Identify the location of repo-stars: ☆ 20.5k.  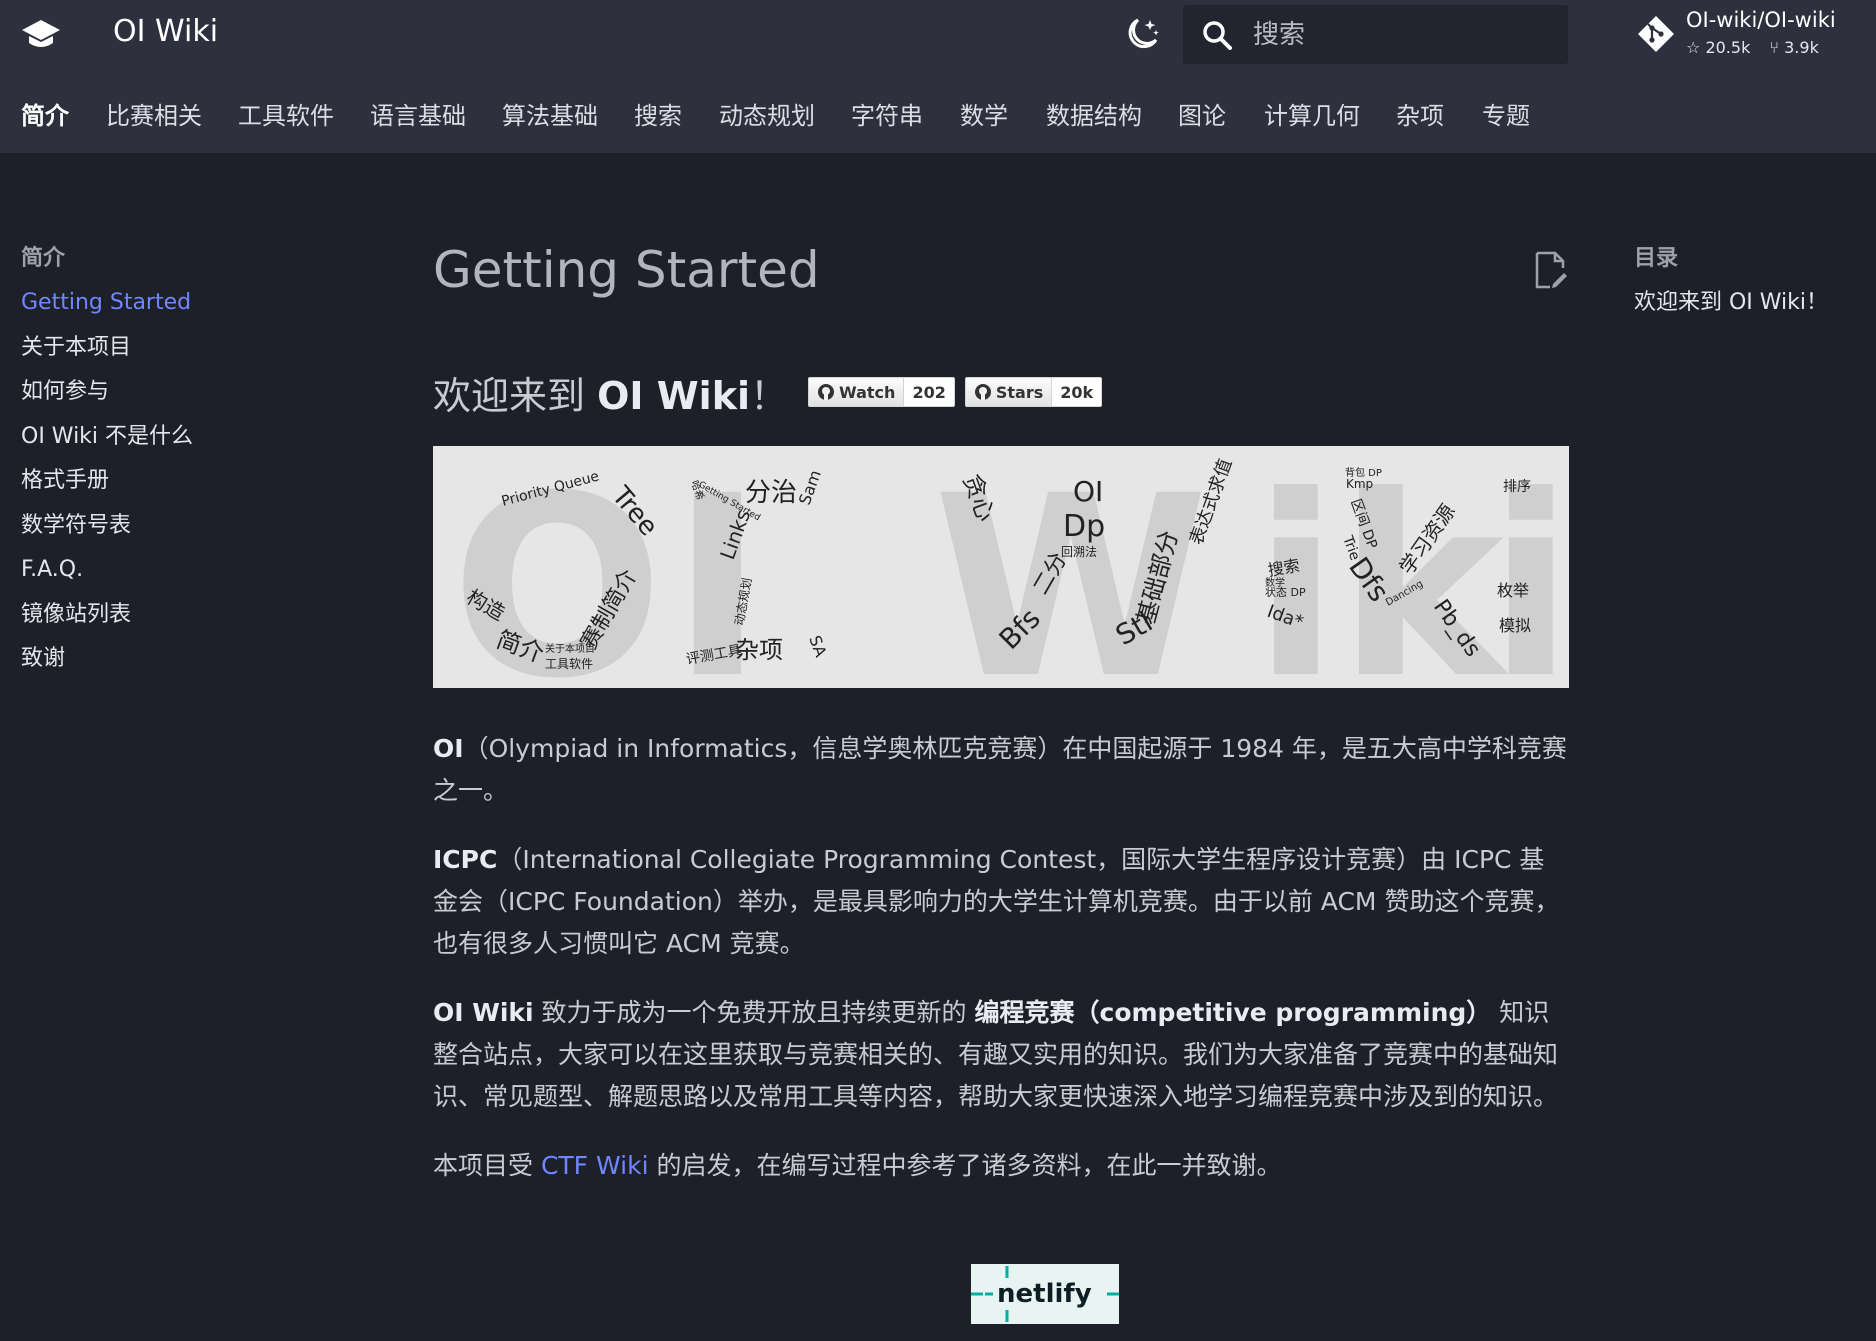
(1718, 47).